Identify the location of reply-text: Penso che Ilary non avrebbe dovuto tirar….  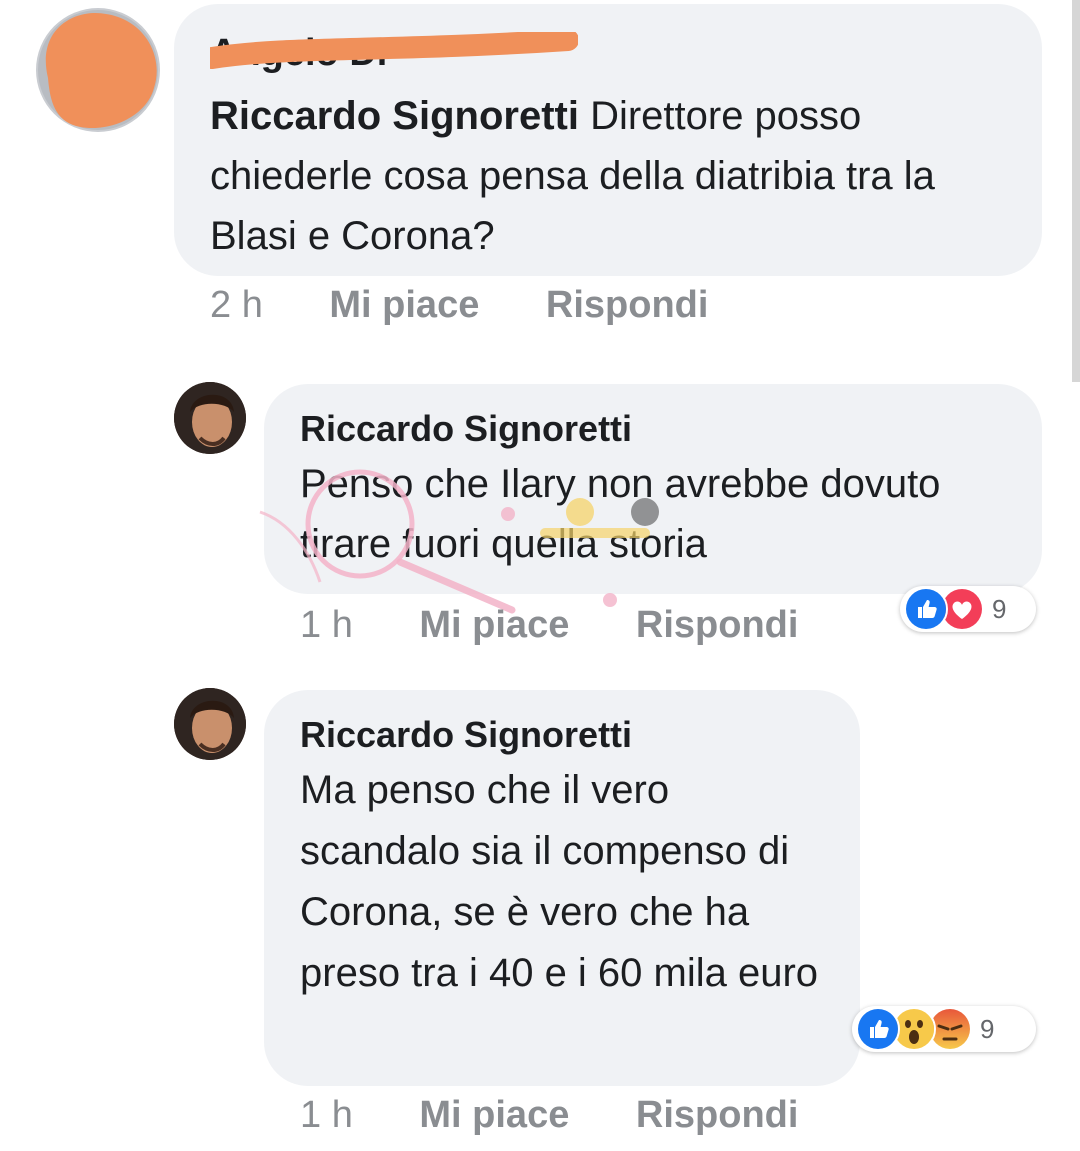
(620, 514).